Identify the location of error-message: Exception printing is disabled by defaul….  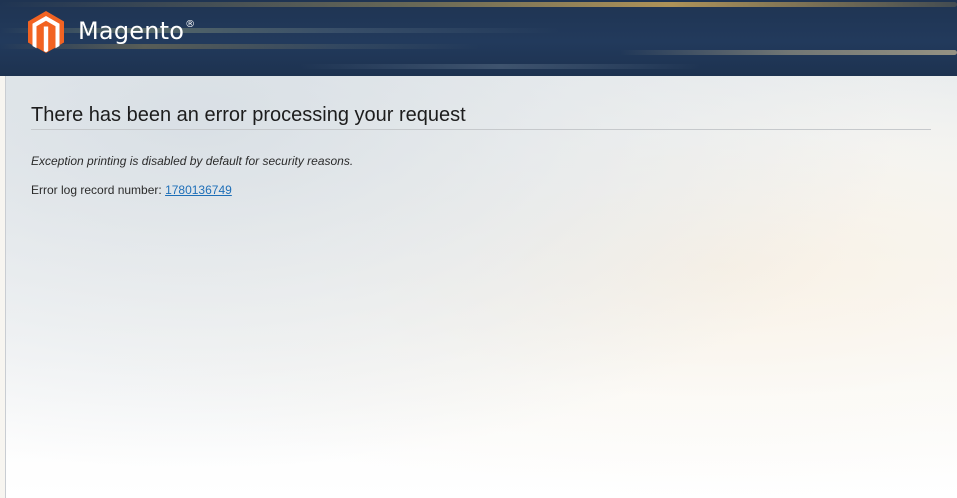
(192, 161).